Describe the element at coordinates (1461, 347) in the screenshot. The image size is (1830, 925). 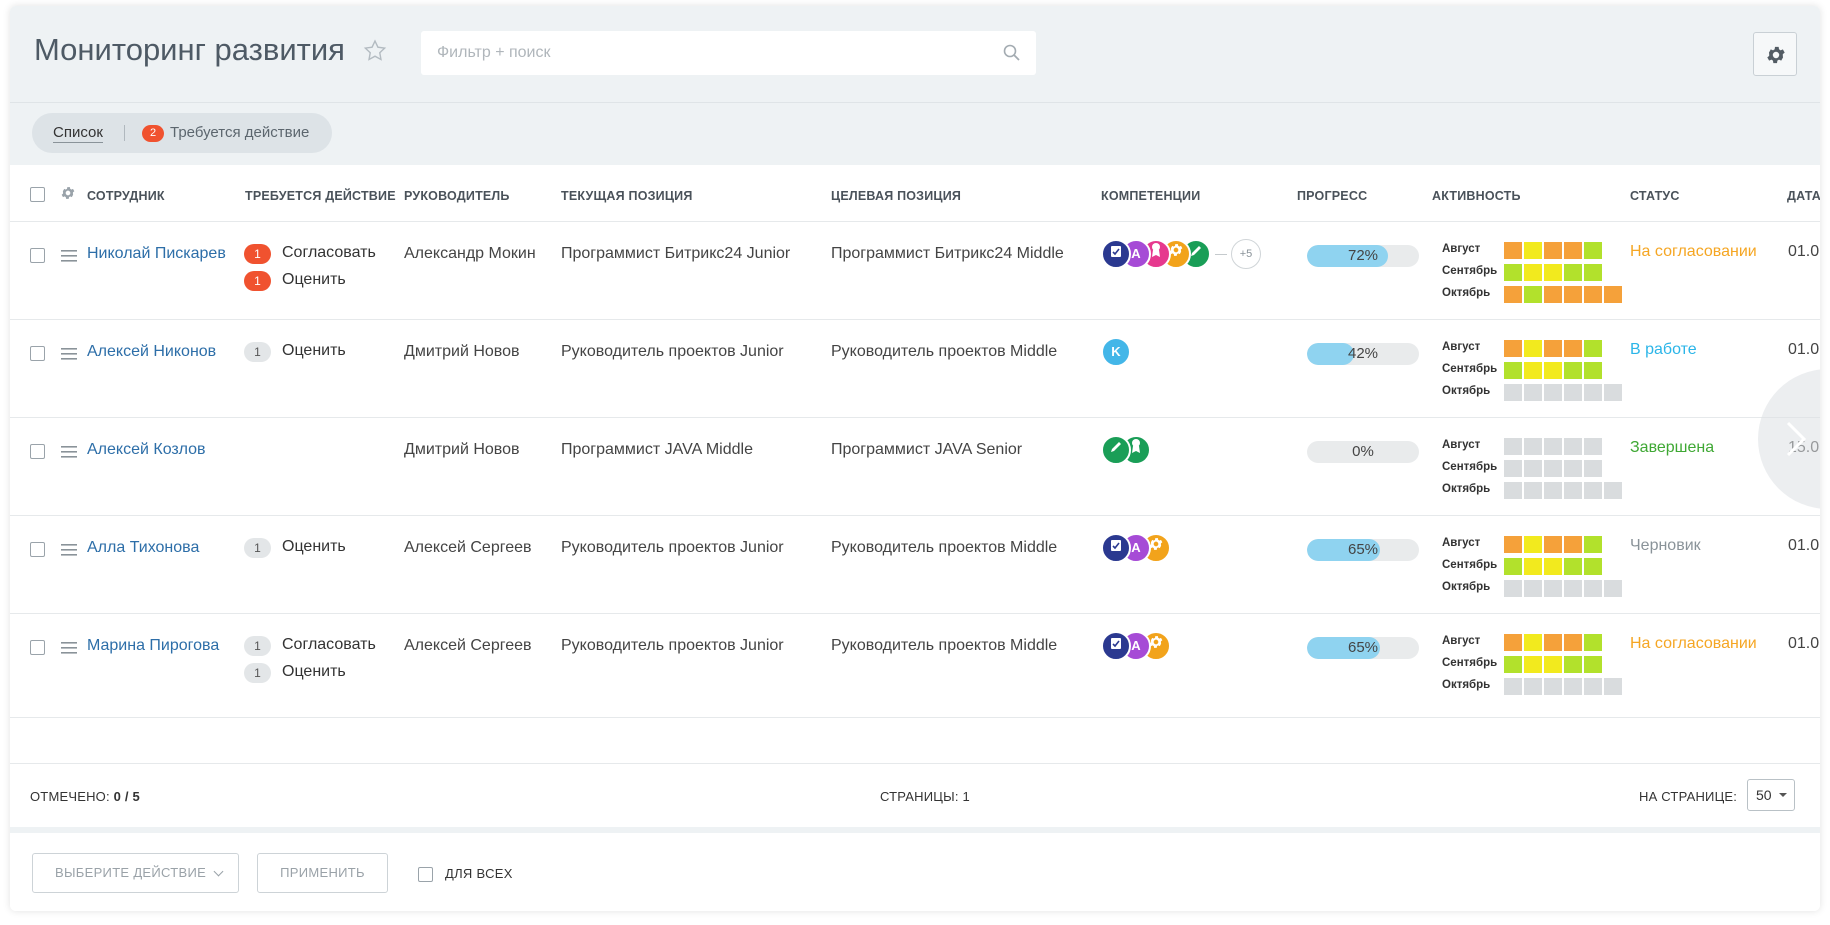
I see `activity-month-label: Август` at that location.